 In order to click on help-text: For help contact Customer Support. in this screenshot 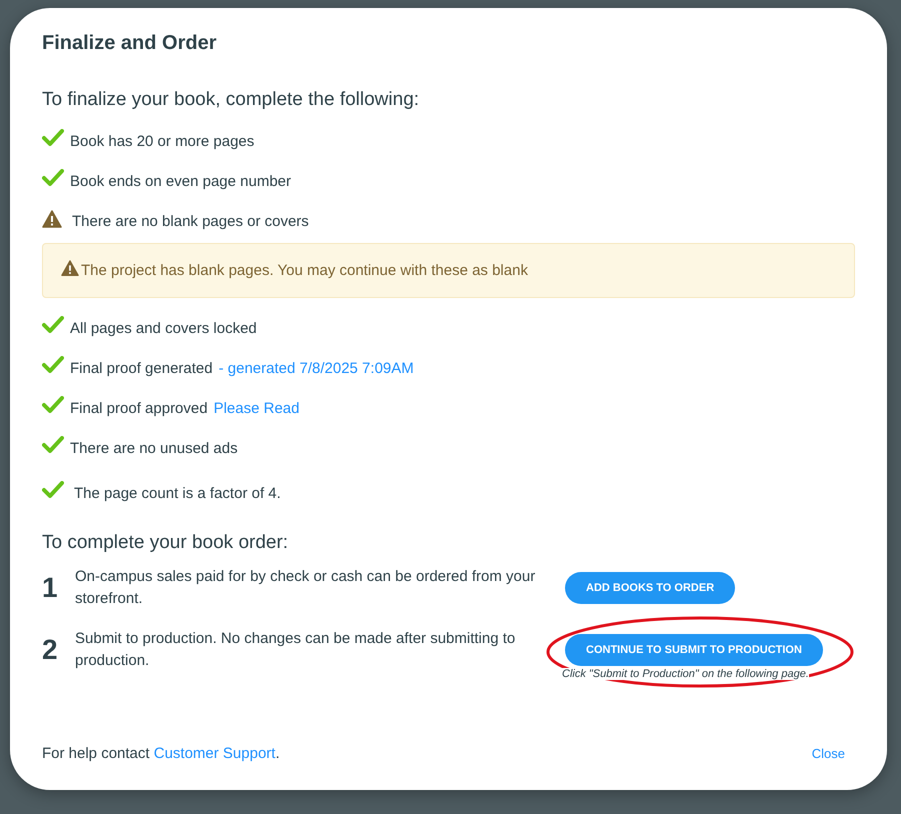, I will do `click(161, 753)`.